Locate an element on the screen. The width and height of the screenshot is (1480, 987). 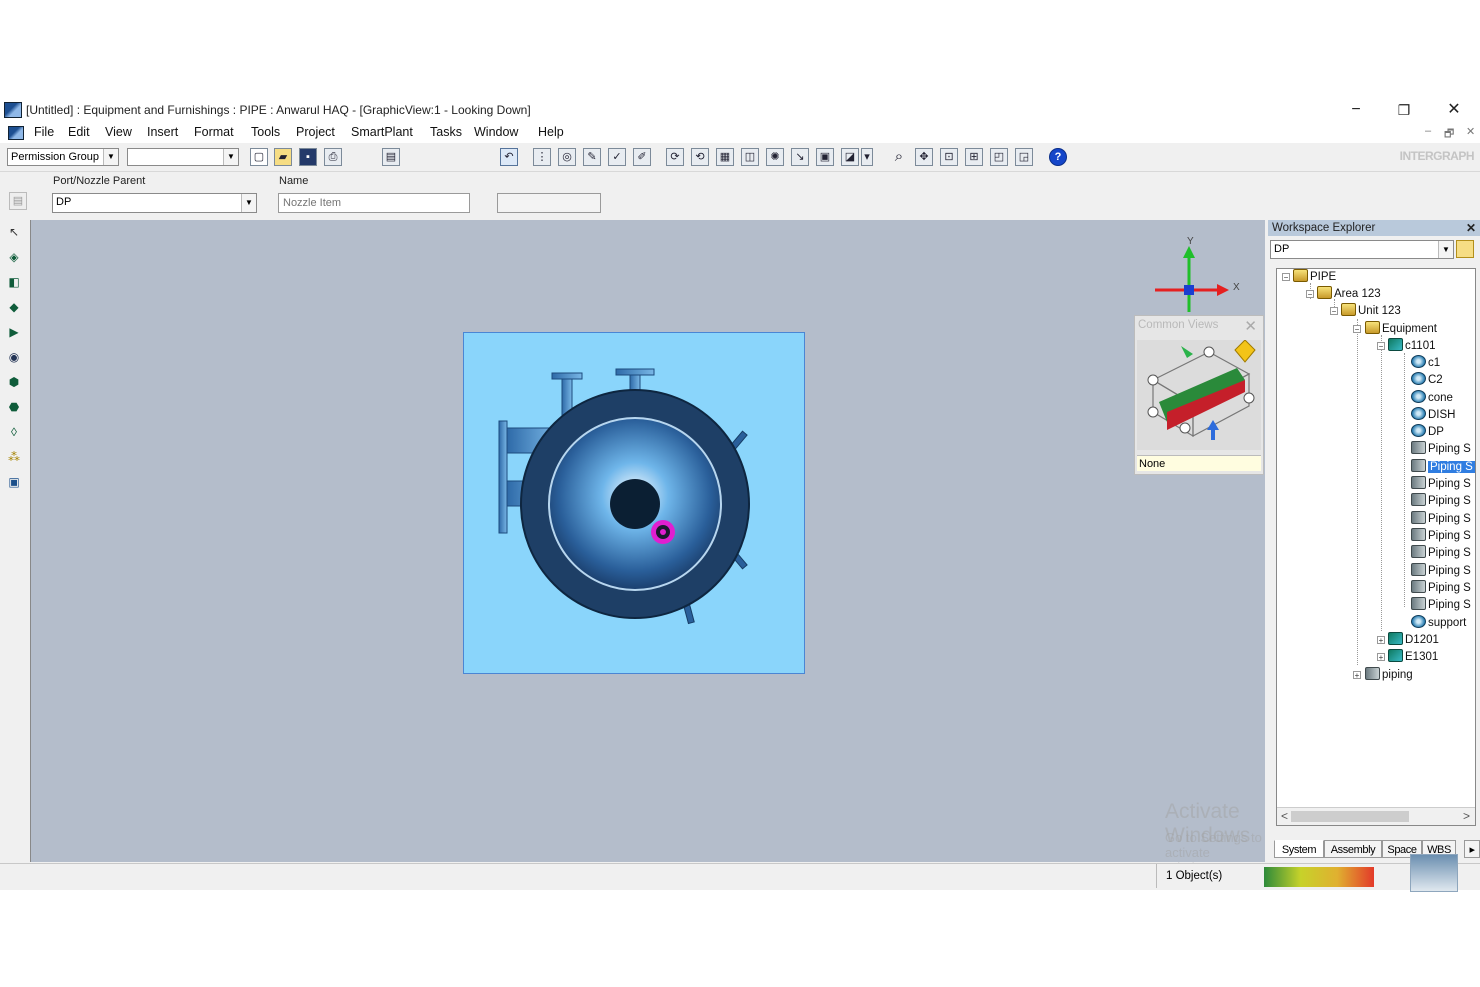
tree-node-d1201: D1201 is located at coordinates (1413, 640).